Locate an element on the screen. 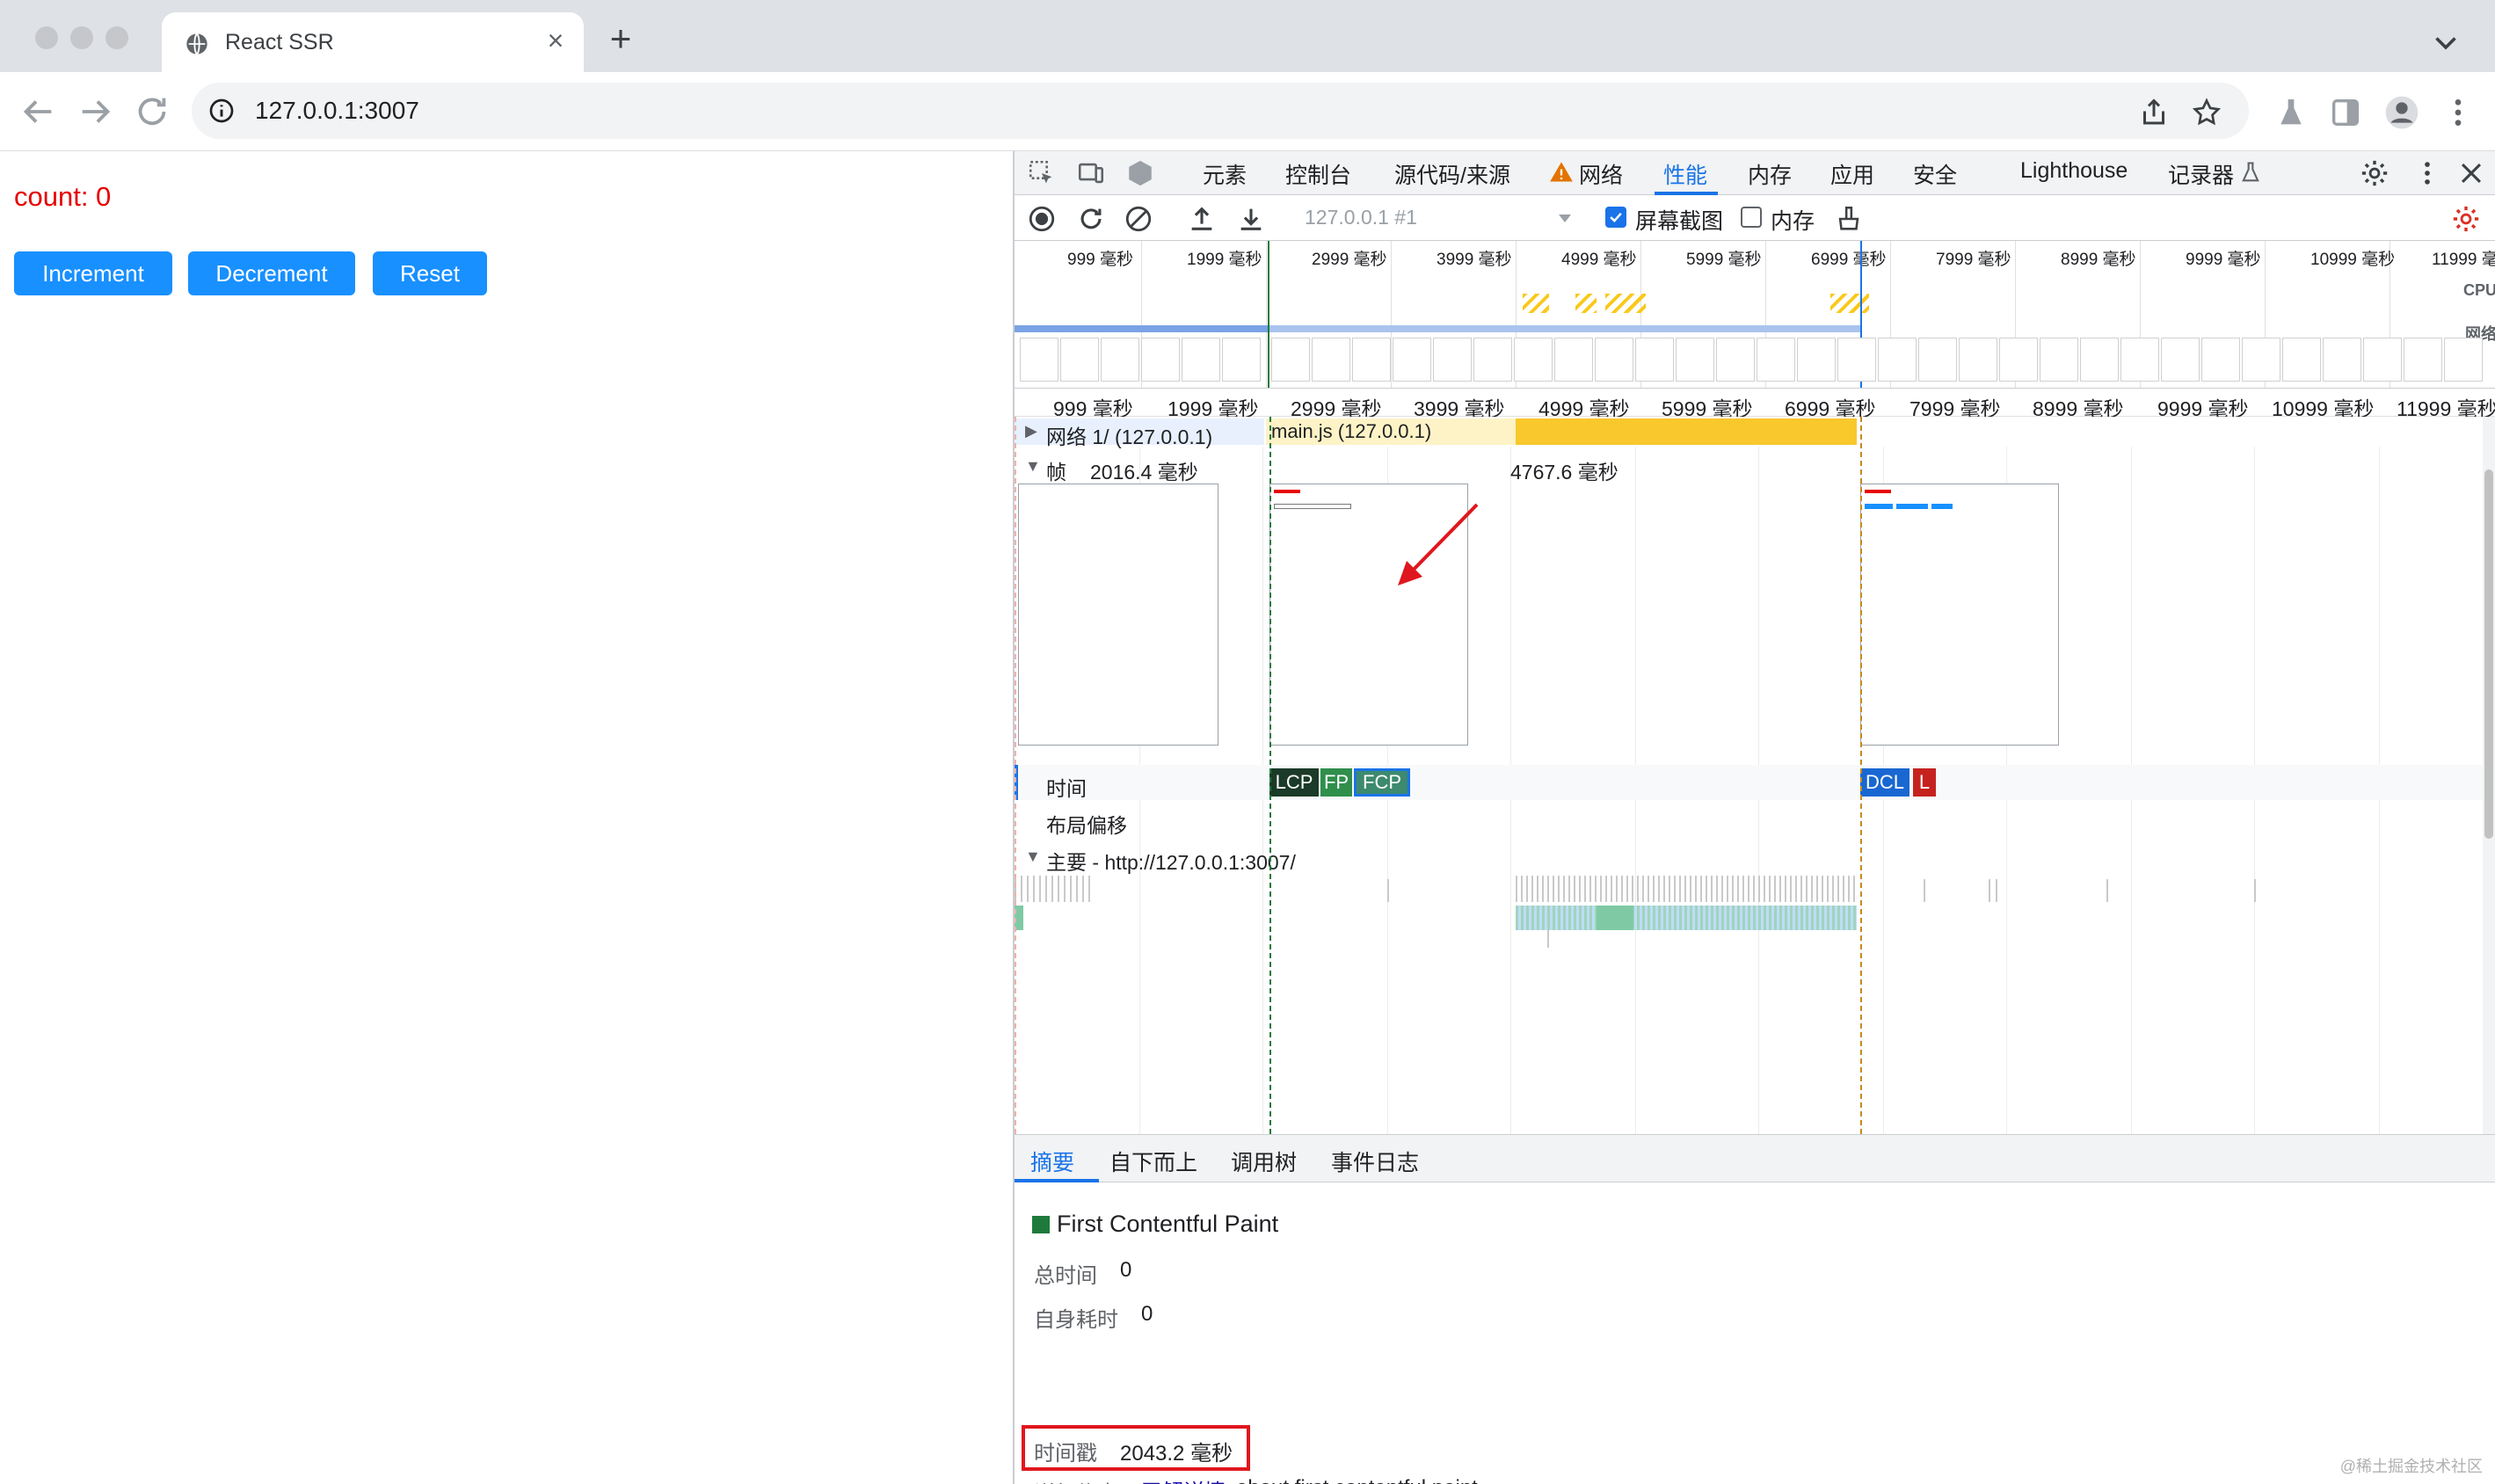  tab-summary: 摘要 is located at coordinates (1052, 1161).